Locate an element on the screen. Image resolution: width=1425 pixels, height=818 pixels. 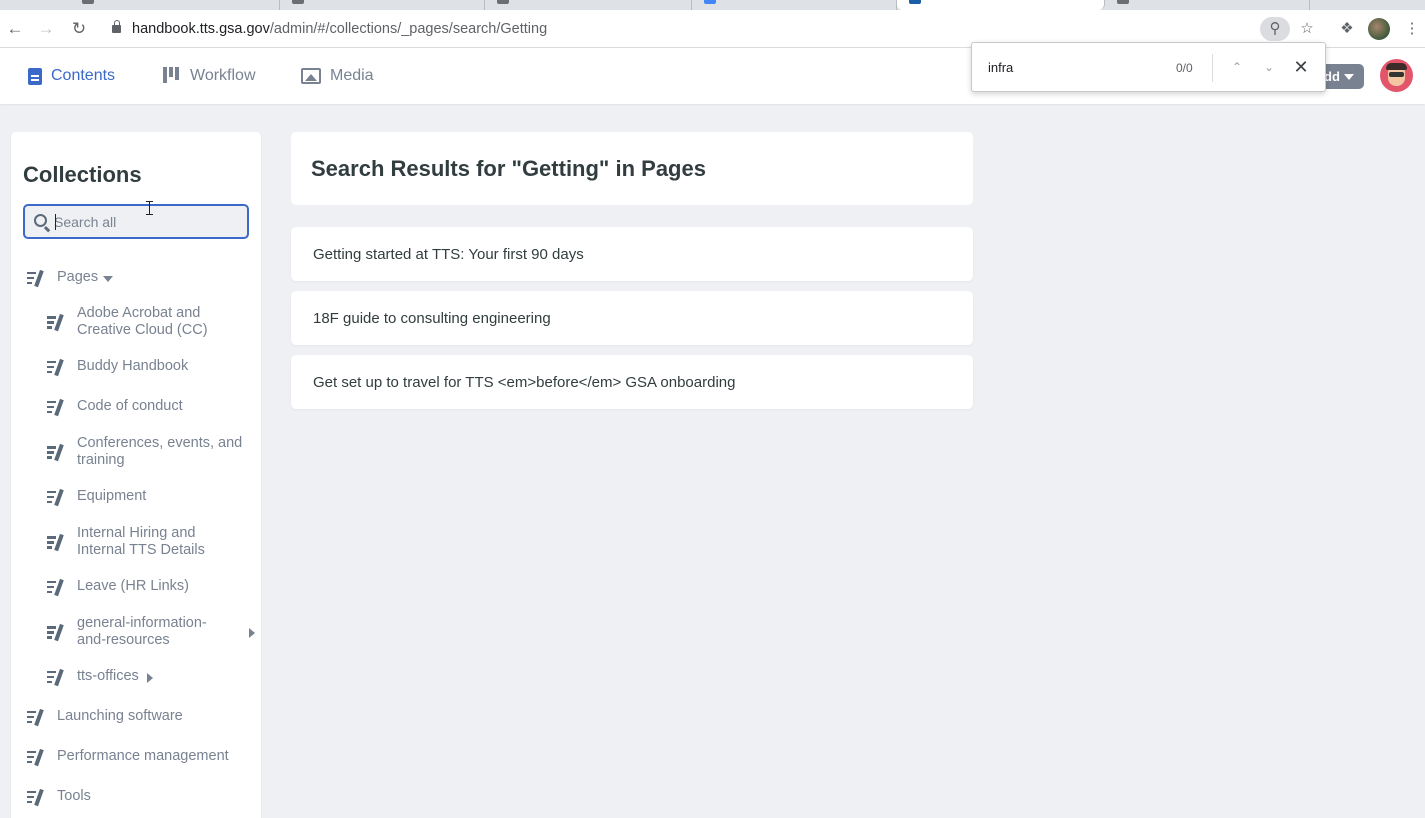
sidebar-subitem: Internal Hiring and Internal TTS Details is located at coordinates (147, 542).